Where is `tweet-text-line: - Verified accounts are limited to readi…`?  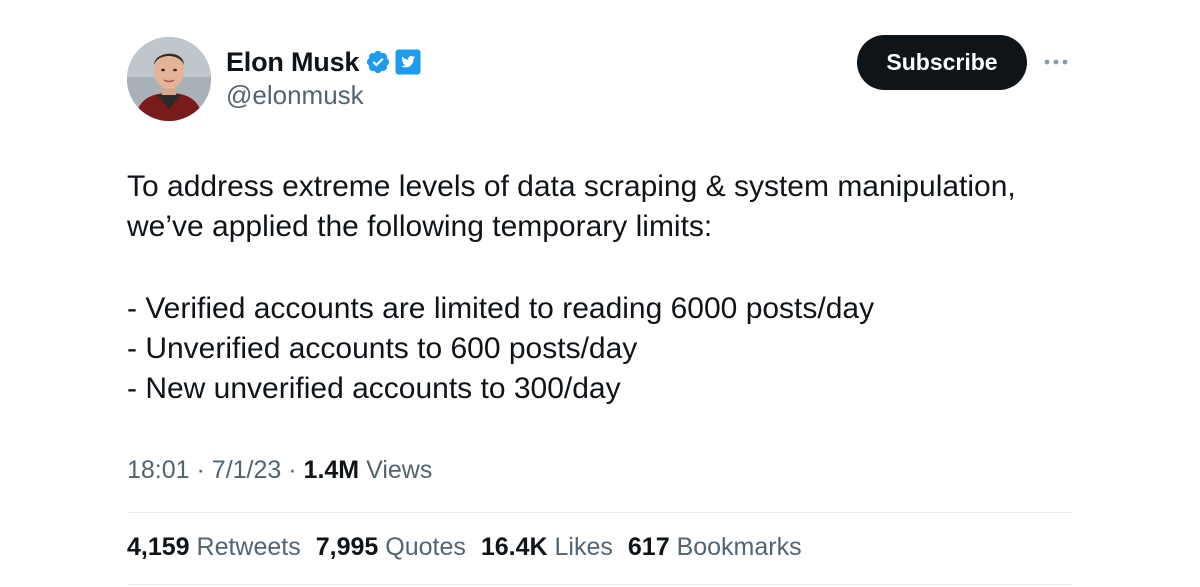 tweet-text-line: - Verified accounts are limited to readi… is located at coordinates (501, 308).